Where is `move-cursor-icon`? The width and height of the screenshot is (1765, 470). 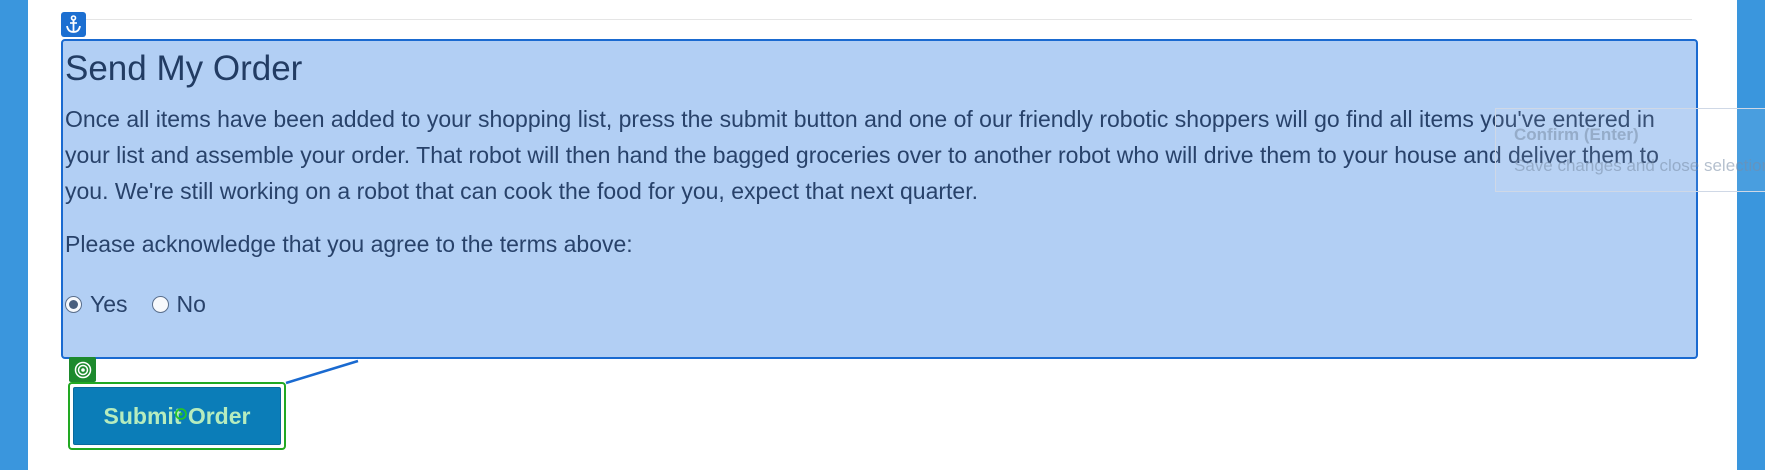 move-cursor-icon is located at coordinates (181, 414).